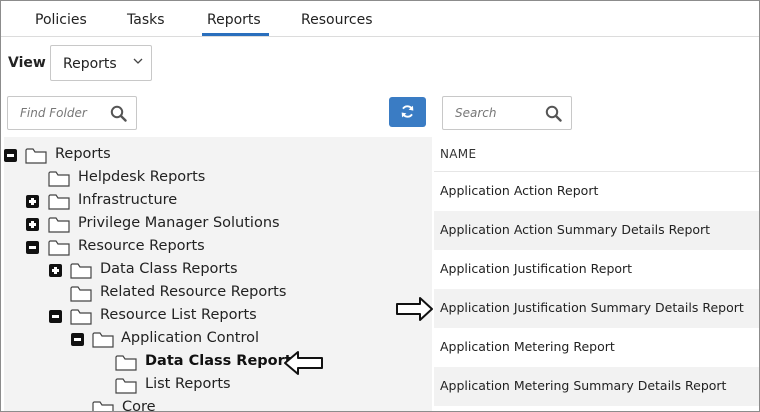 This screenshot has width=760, height=412. What do you see at coordinates (56, 113) in the screenshot?
I see `find-folder-input` at bounding box center [56, 113].